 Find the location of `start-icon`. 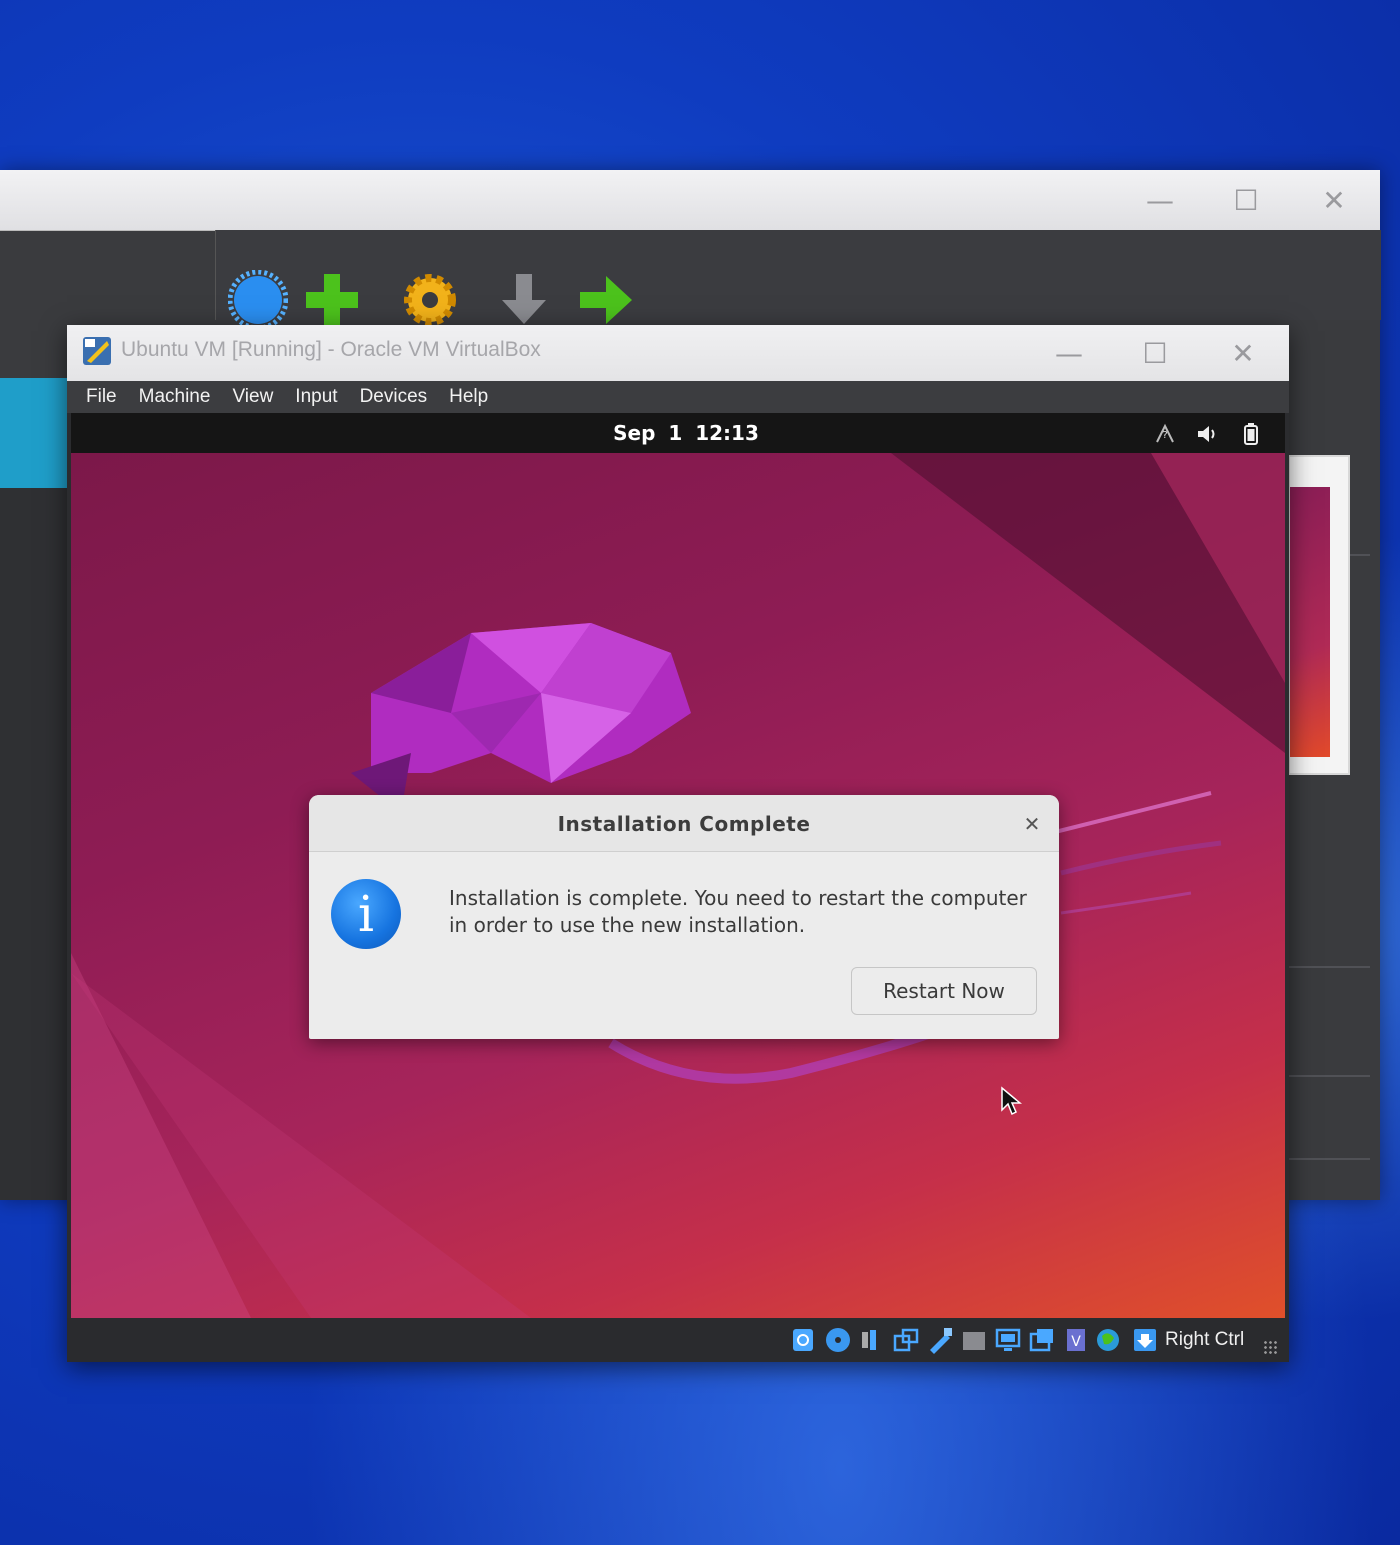

start-icon is located at coordinates (606, 300).